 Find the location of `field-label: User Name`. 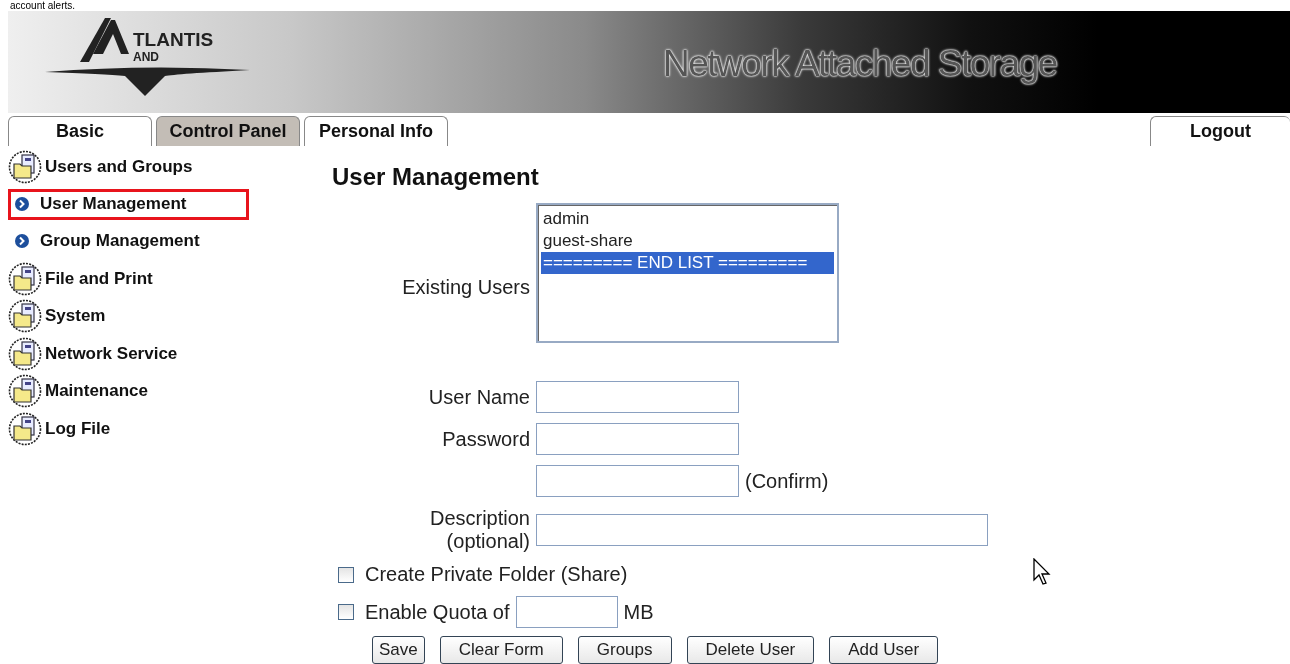

field-label: User Name is located at coordinates (479, 396).